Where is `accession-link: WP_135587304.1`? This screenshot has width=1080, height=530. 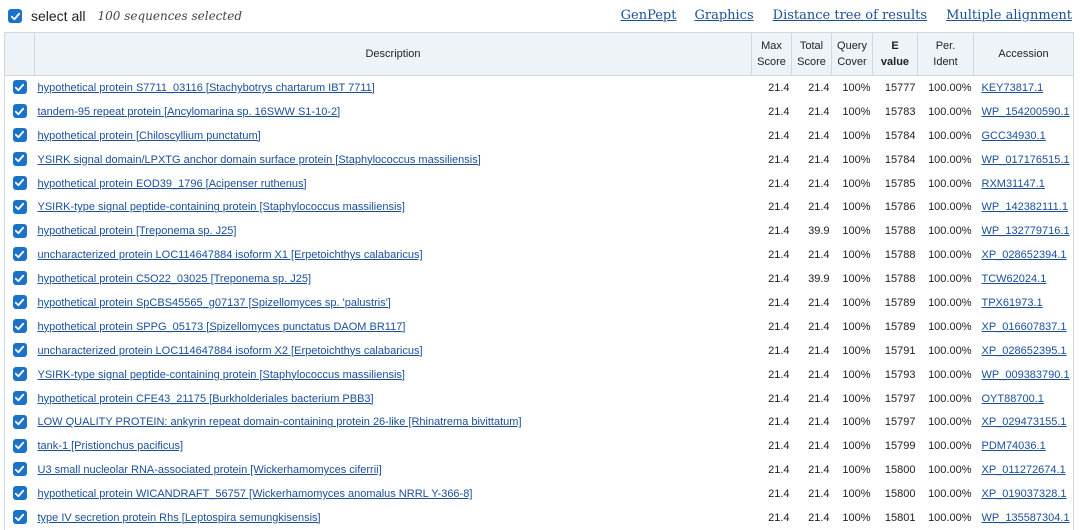
accession-link: WP_135587304.1 is located at coordinates (1023, 518).